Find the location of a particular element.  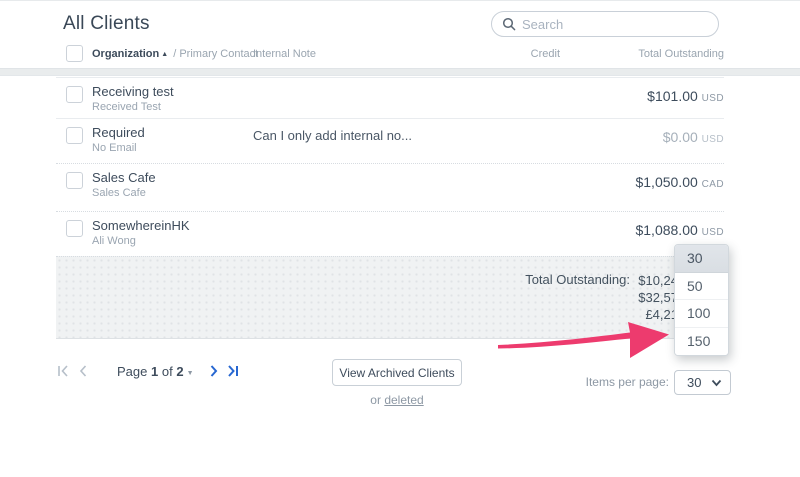

or-deleted-text: or deleted is located at coordinates (397, 400).